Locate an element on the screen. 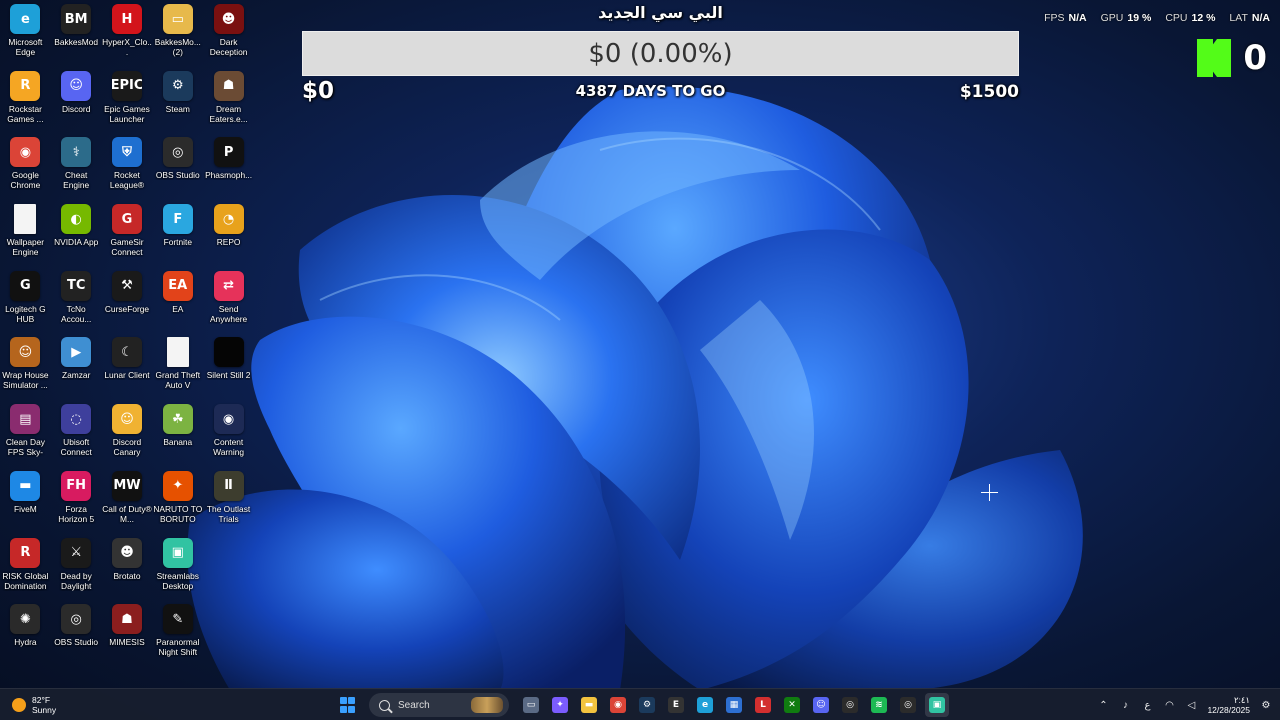 The height and width of the screenshot is (720, 1280). task-view-icon: ▭ is located at coordinates (531, 705).